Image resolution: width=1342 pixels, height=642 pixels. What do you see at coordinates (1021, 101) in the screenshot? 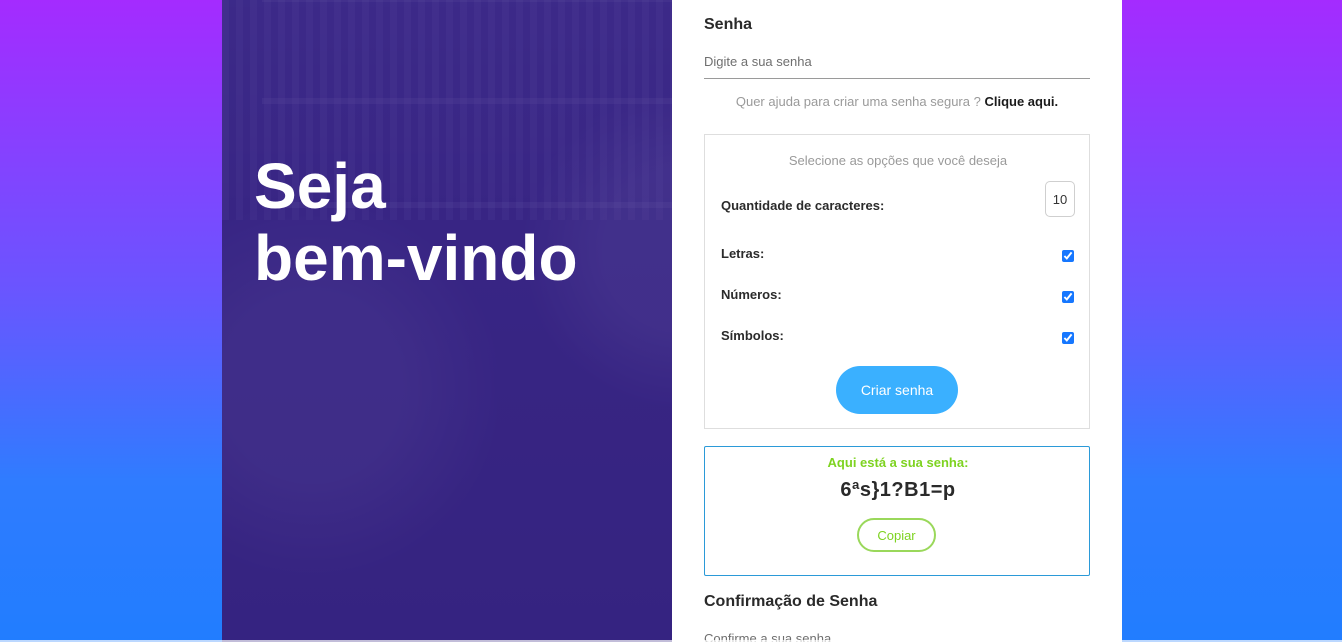
I see `password-help-link: Clique aqui.` at bounding box center [1021, 101].